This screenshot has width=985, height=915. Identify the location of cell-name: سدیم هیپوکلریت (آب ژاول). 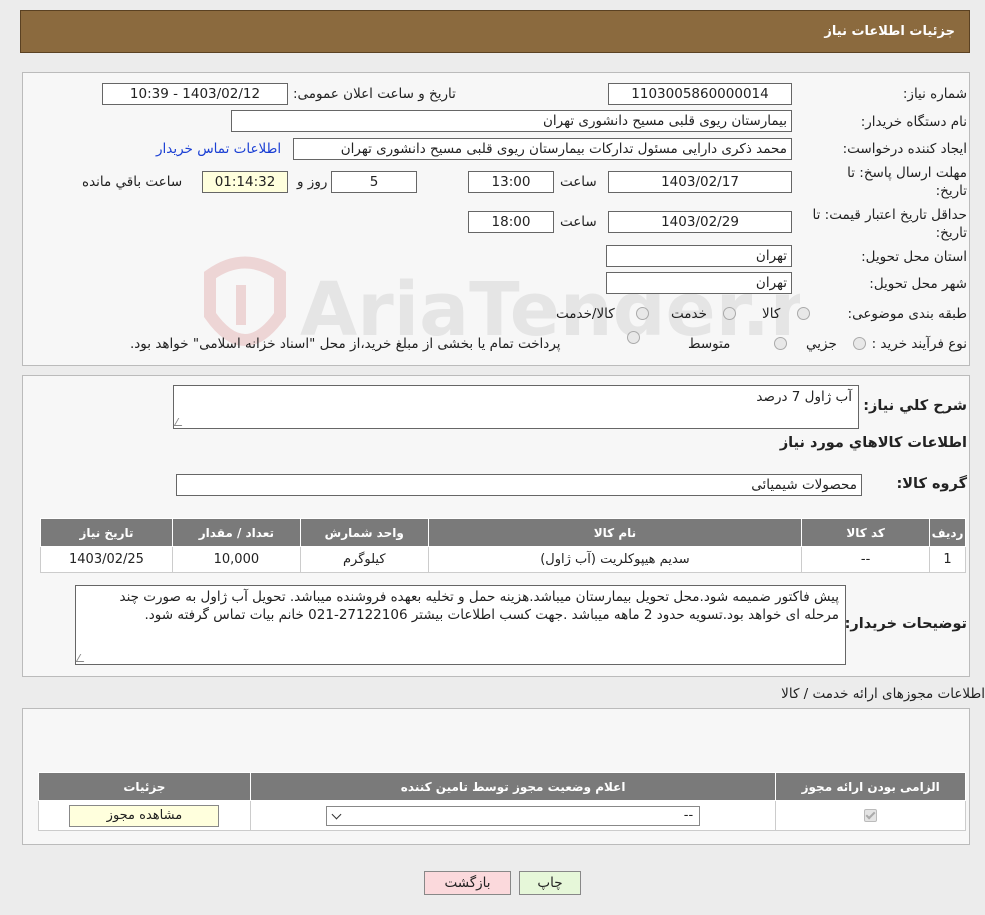
(615, 559).